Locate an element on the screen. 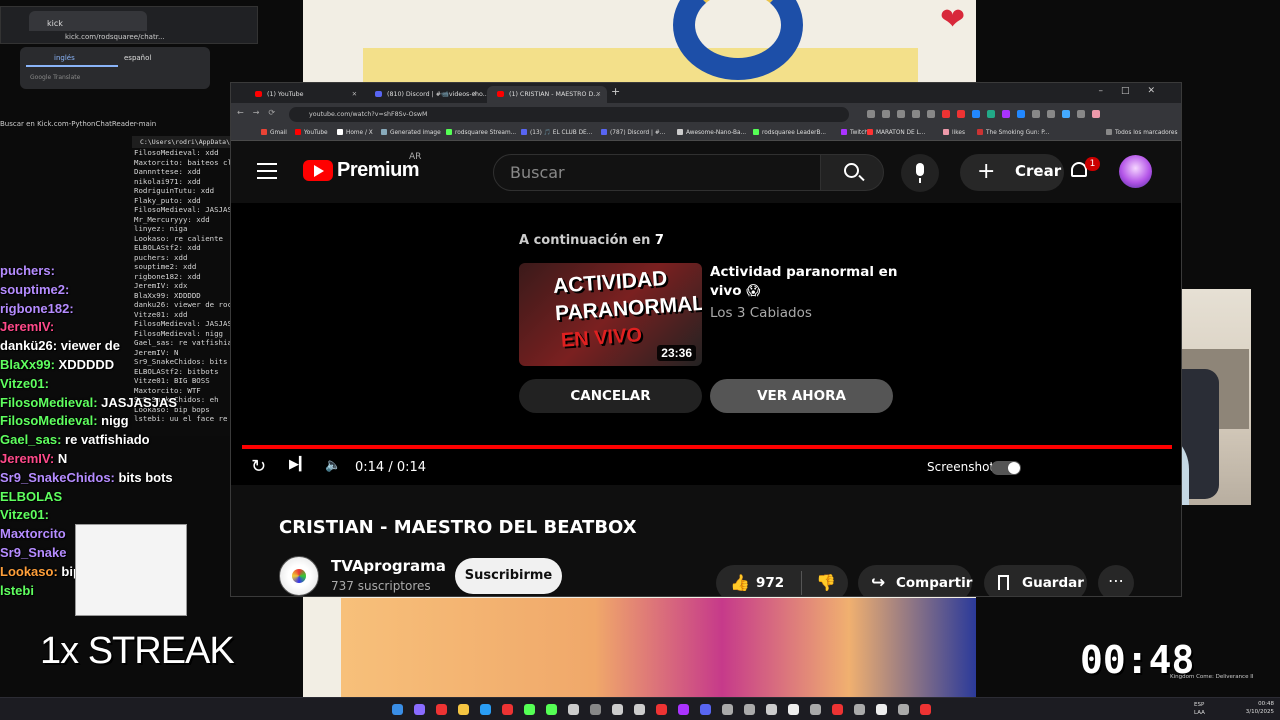 The height and width of the screenshot is (720, 1280). search-input: Buscar is located at coordinates (657, 172).